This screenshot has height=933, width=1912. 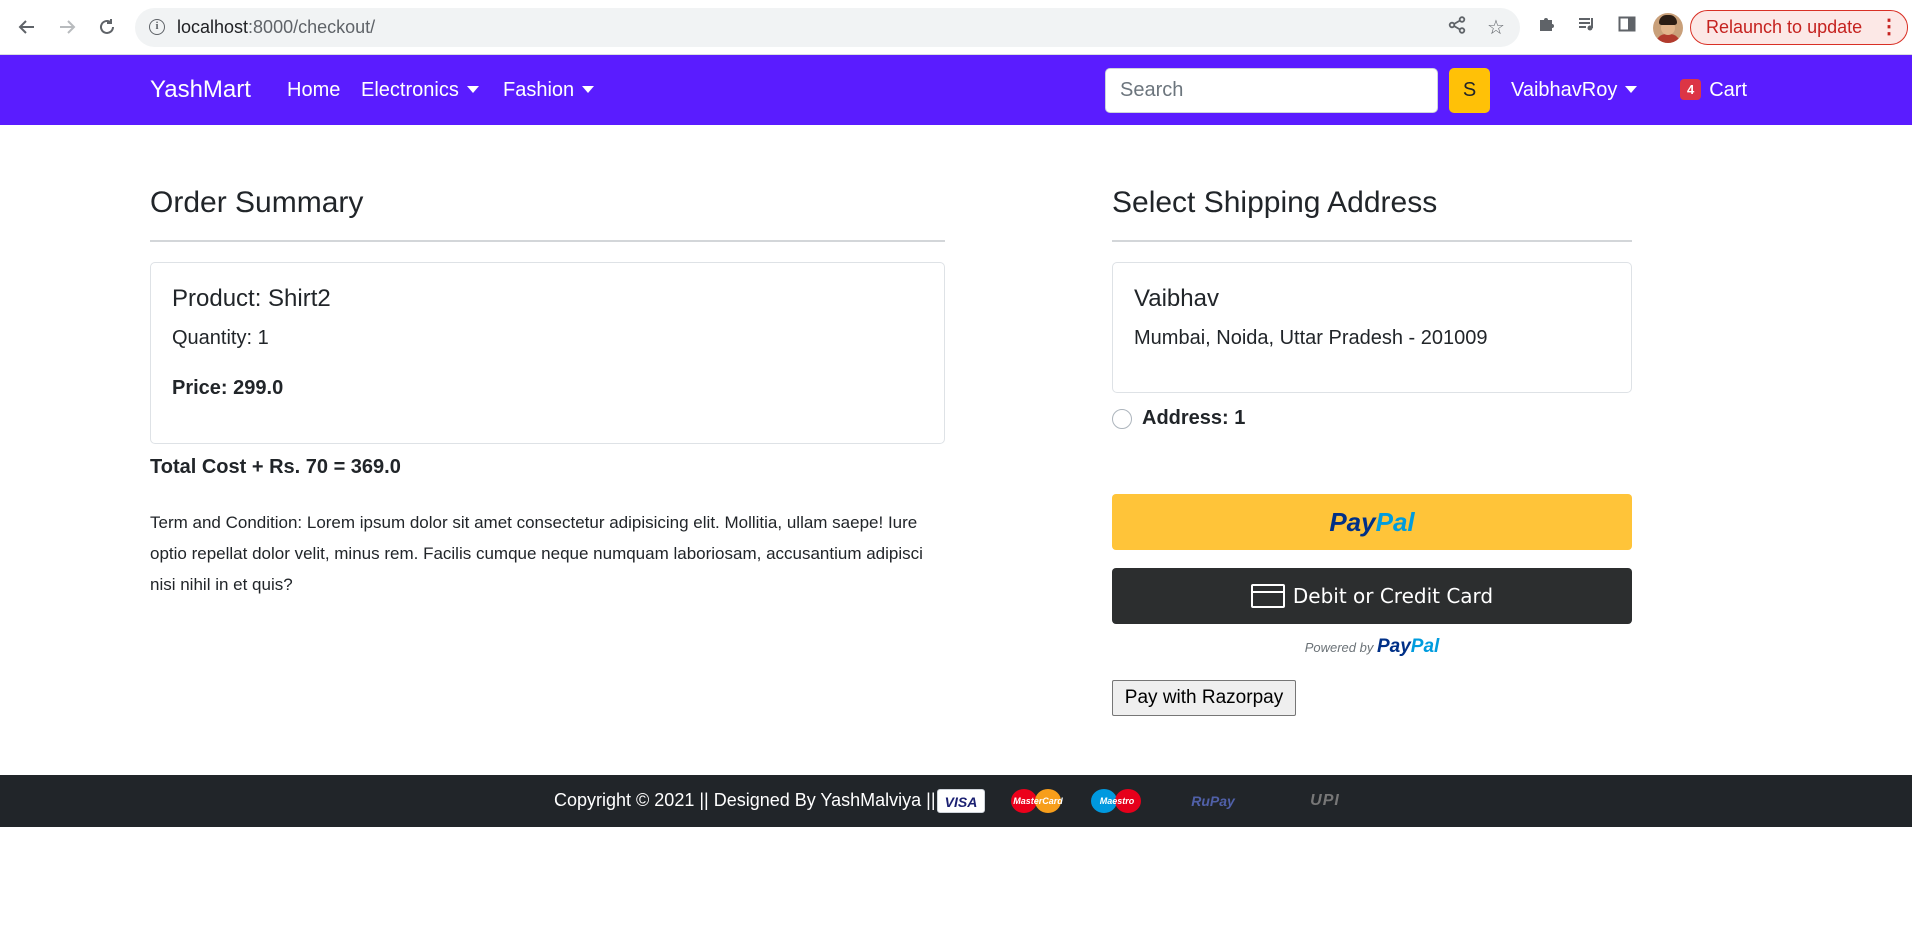 What do you see at coordinates (313, 90) in the screenshot?
I see `nav-home: Home` at bounding box center [313, 90].